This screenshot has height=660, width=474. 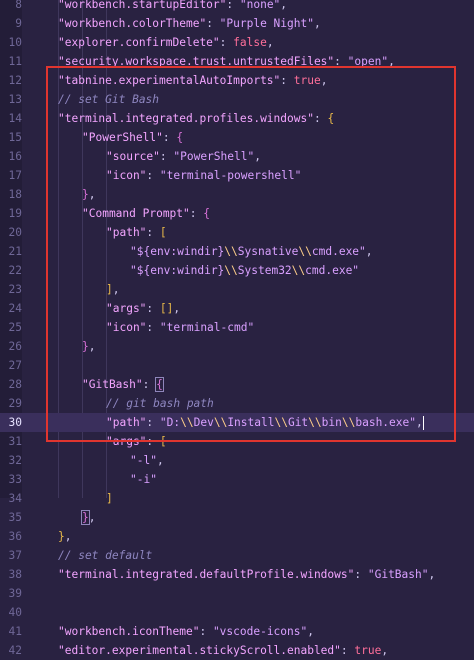 What do you see at coordinates (237, 194) in the screenshot?
I see `code-line: 18},` at bounding box center [237, 194].